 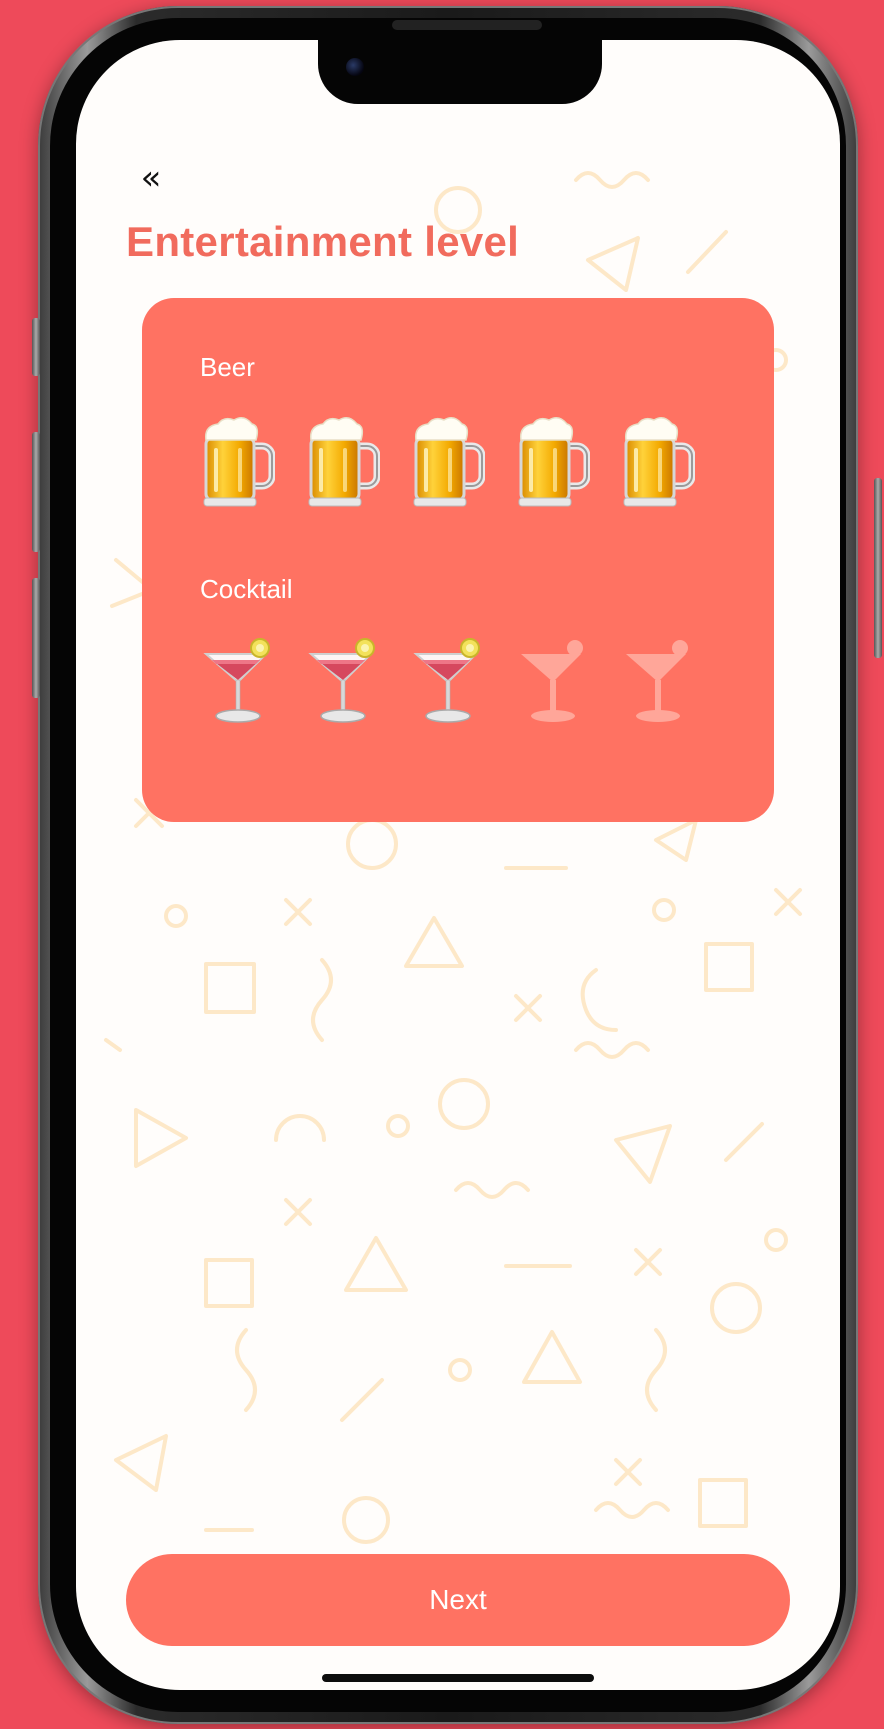 What do you see at coordinates (148, 178) in the screenshot?
I see `back-button: «` at bounding box center [148, 178].